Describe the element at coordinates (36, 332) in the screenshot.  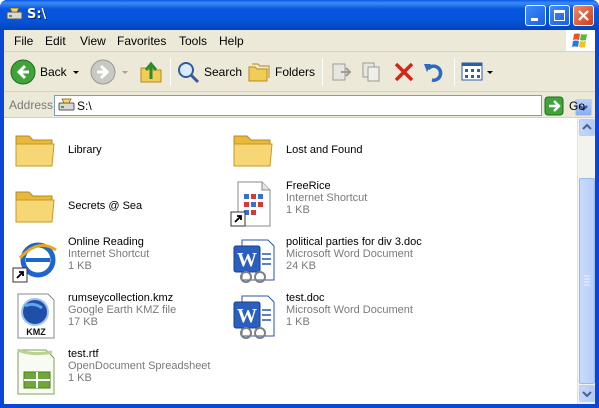
I see `svg-text: KMZ` at that location.